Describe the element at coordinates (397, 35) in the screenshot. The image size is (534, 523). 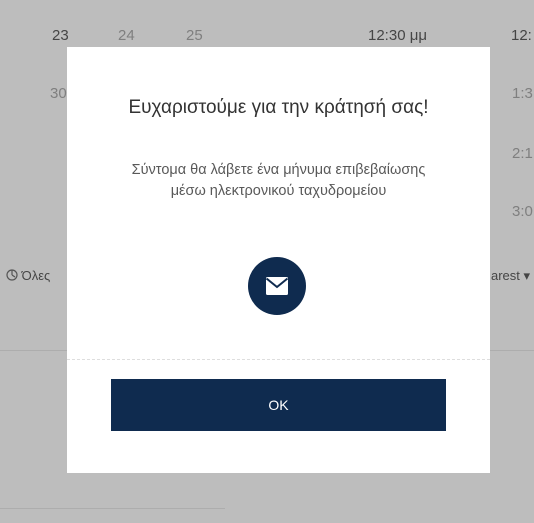
I see `time-slot: 12:30 μμ` at that location.